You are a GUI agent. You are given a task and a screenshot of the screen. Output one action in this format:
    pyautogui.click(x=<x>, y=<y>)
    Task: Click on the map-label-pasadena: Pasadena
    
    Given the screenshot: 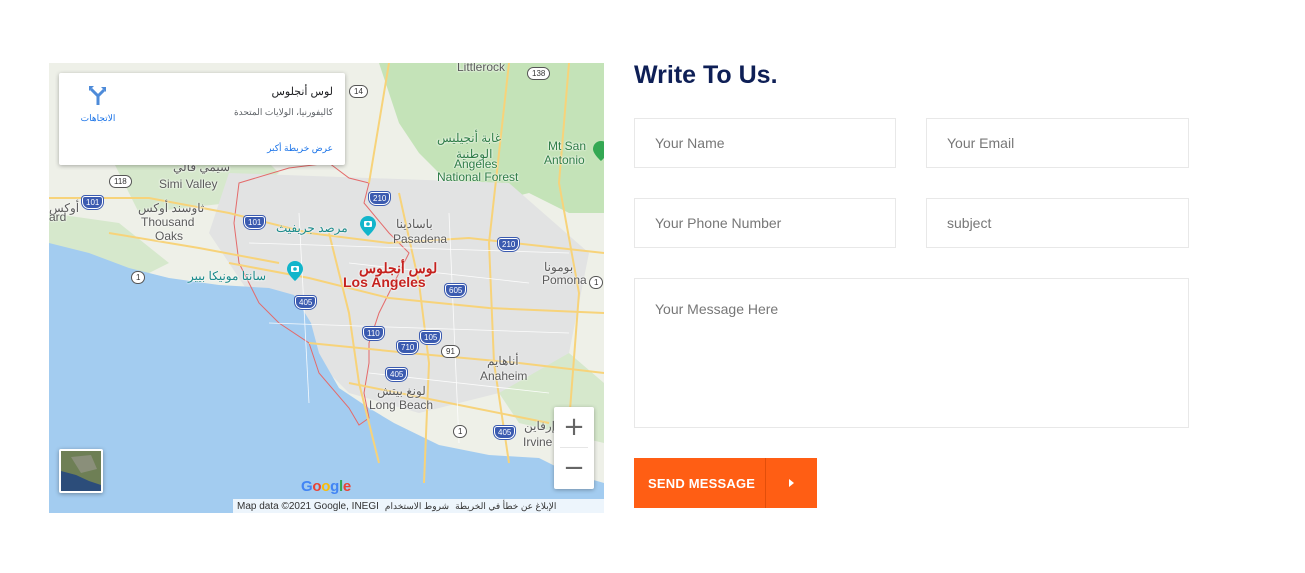 What is the action you would take?
    pyautogui.click(x=420, y=239)
    